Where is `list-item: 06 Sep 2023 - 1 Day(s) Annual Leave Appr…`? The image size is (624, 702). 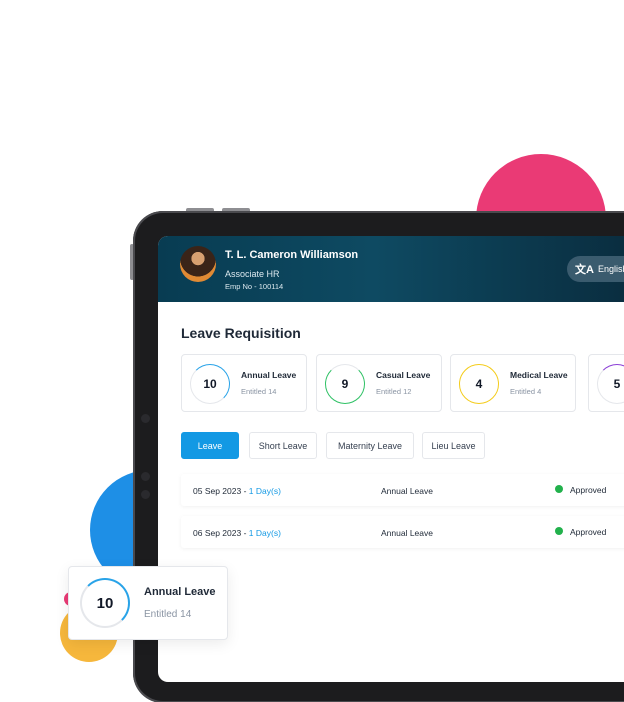
list-item: 06 Sep 2023 - 1 Day(s) Annual Leave Appr… is located at coordinates (402, 532).